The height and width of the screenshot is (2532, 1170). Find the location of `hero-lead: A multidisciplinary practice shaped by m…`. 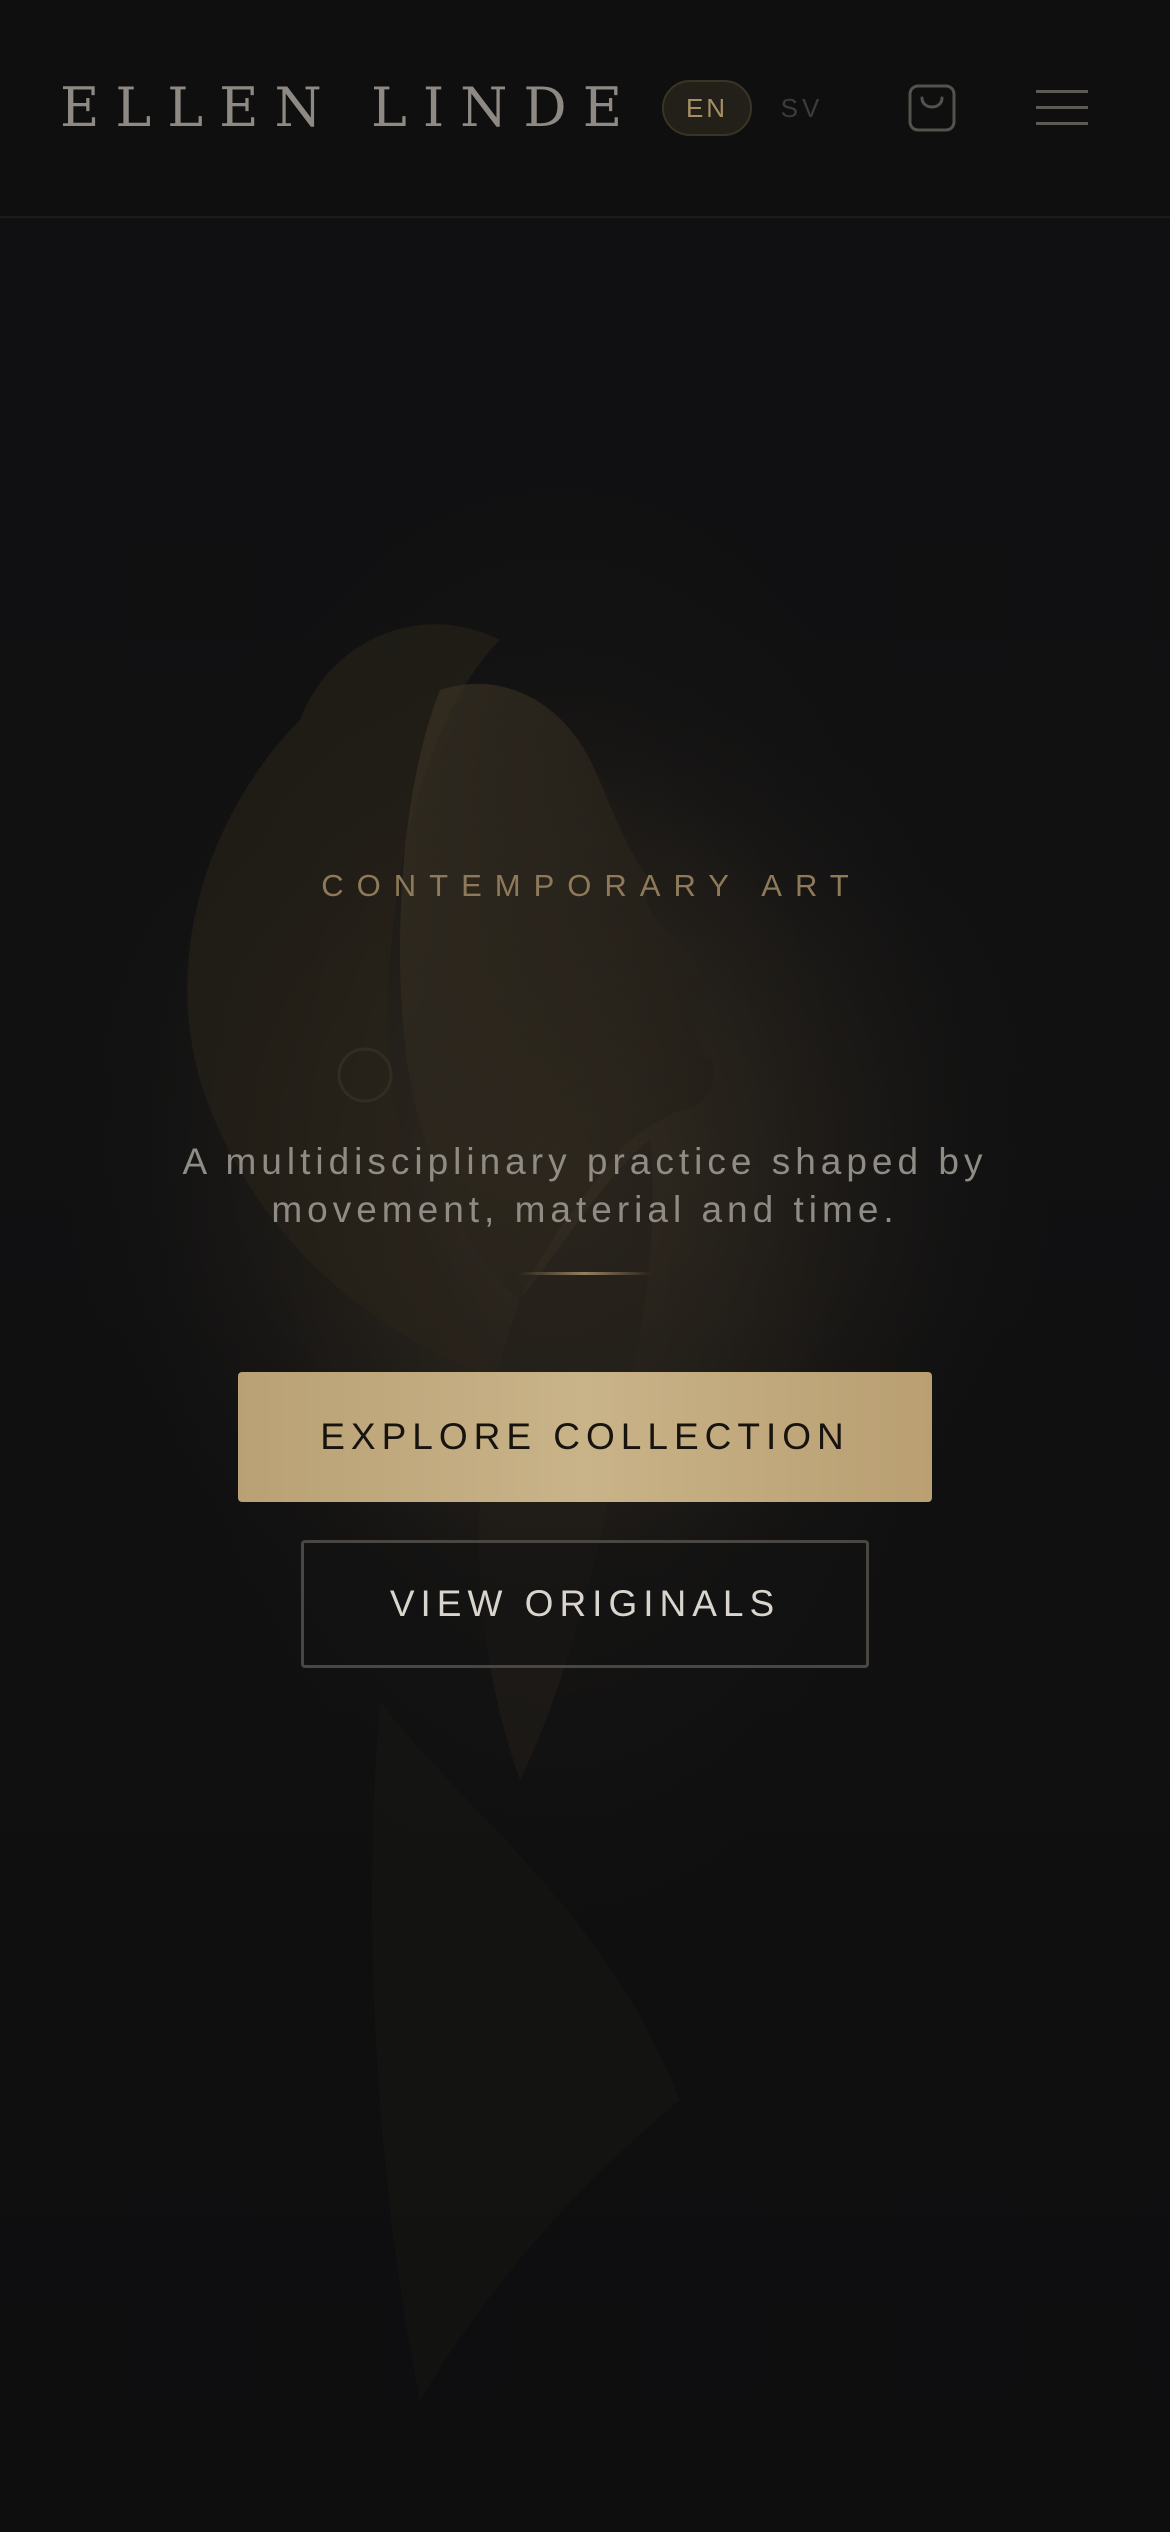

hero-lead: A multidisciplinary practice shaped by m… is located at coordinates (585, 1186).